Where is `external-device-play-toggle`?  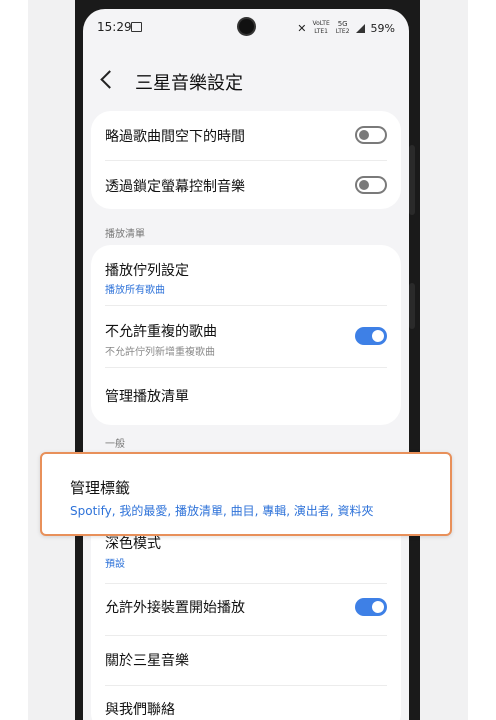
external-device-play-toggle is located at coordinates (371, 607).